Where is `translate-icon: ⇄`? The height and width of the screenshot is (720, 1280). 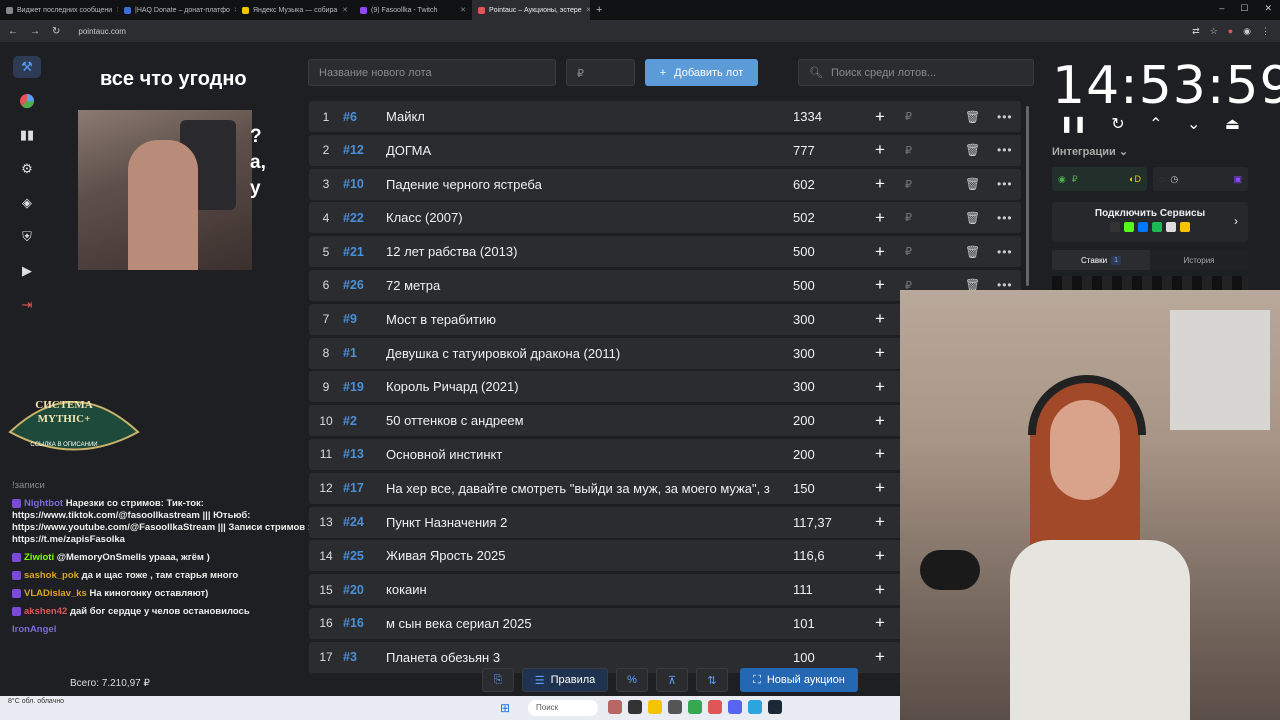 translate-icon: ⇄ is located at coordinates (1196, 31).